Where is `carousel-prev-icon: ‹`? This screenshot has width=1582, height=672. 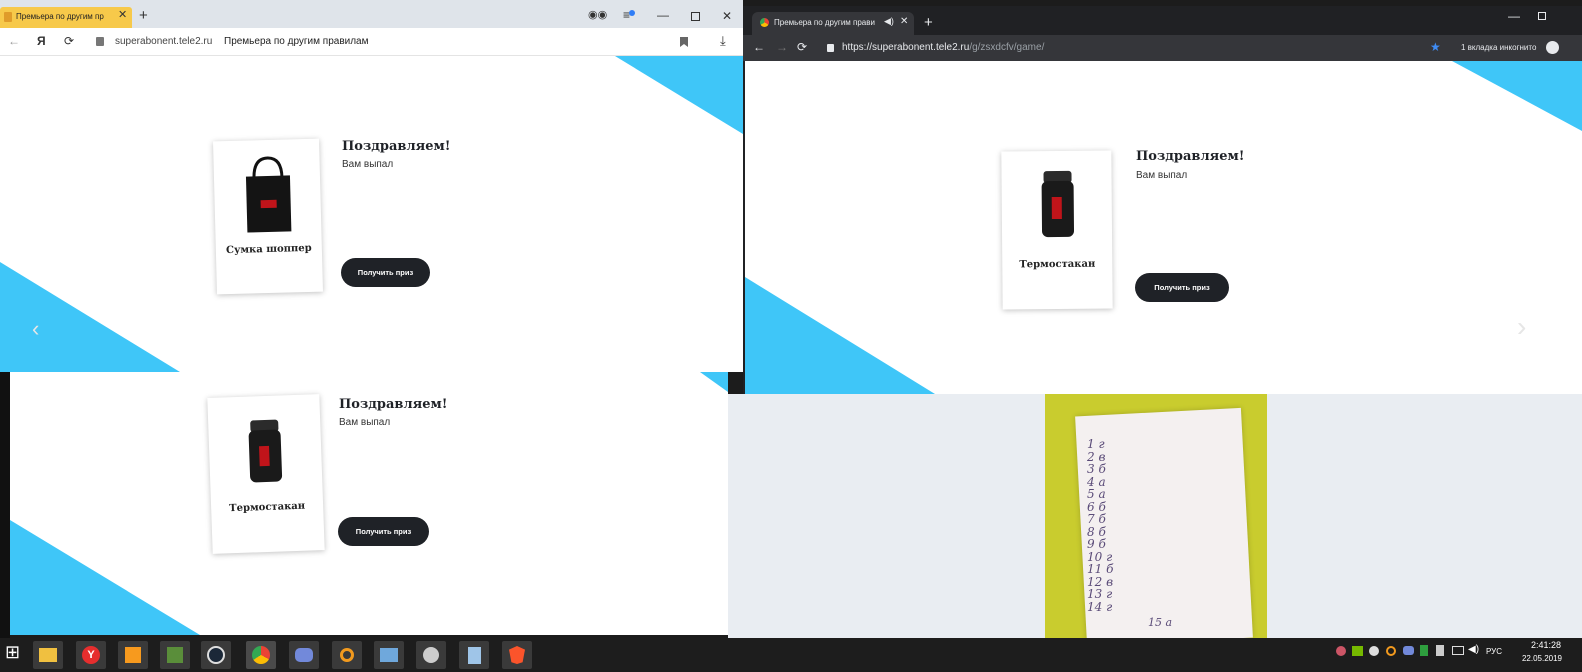 carousel-prev-icon: ‹ is located at coordinates (35, 329).